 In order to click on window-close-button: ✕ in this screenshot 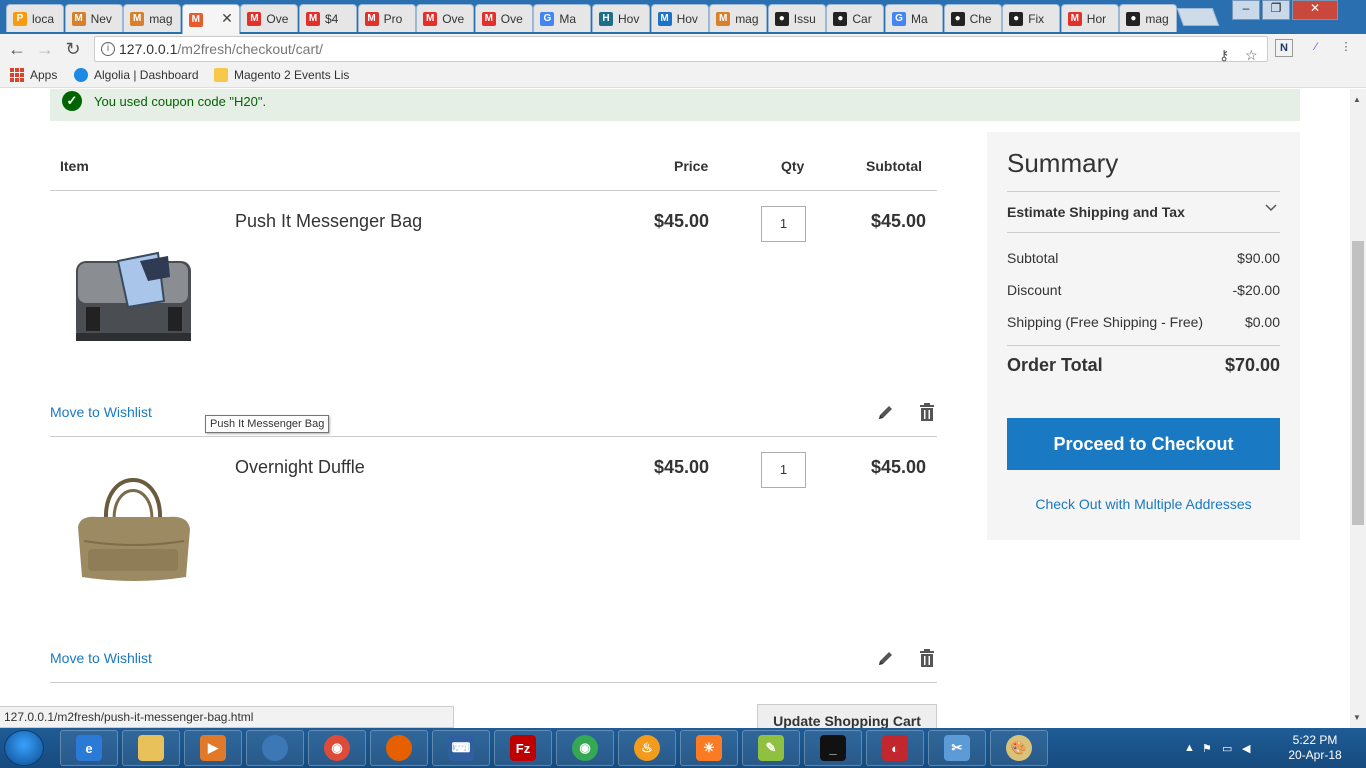, I will do `click(1315, 10)`.